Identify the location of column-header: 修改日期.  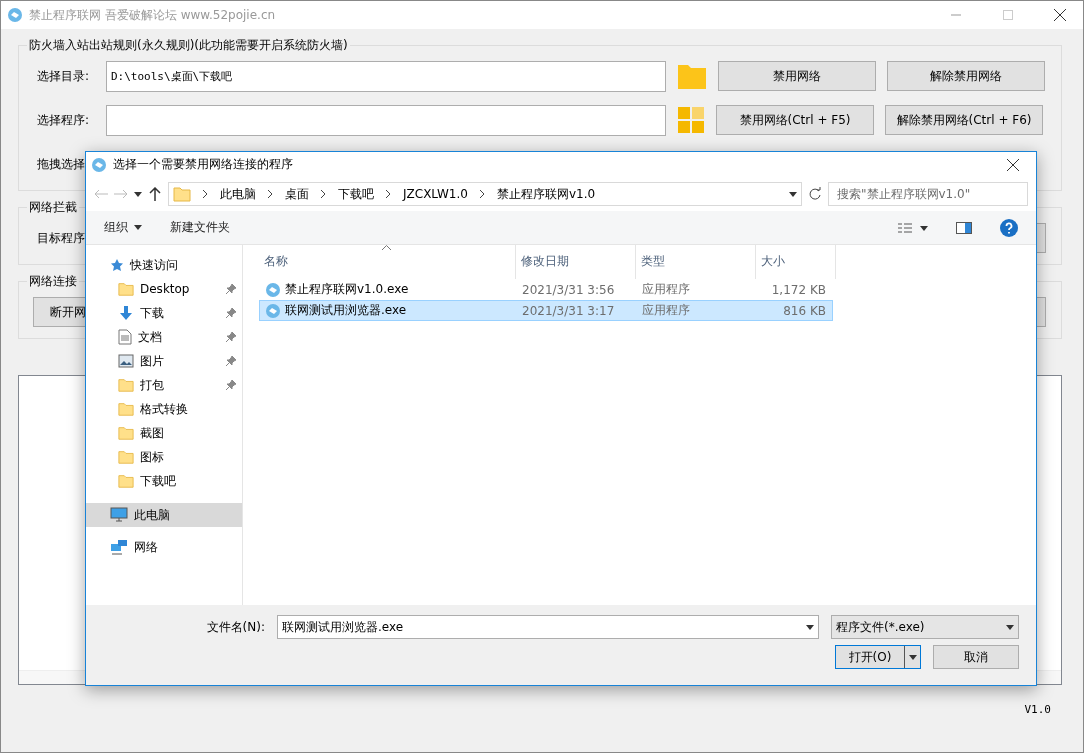
(576, 262).